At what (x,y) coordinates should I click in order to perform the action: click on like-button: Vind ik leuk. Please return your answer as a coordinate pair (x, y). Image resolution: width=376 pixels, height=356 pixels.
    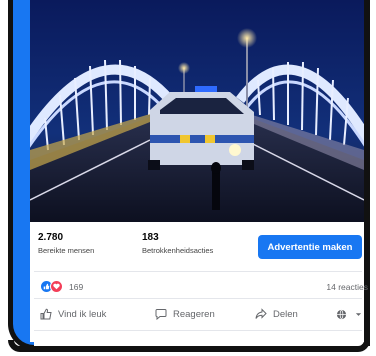
    Looking at the image, I should click on (73, 314).